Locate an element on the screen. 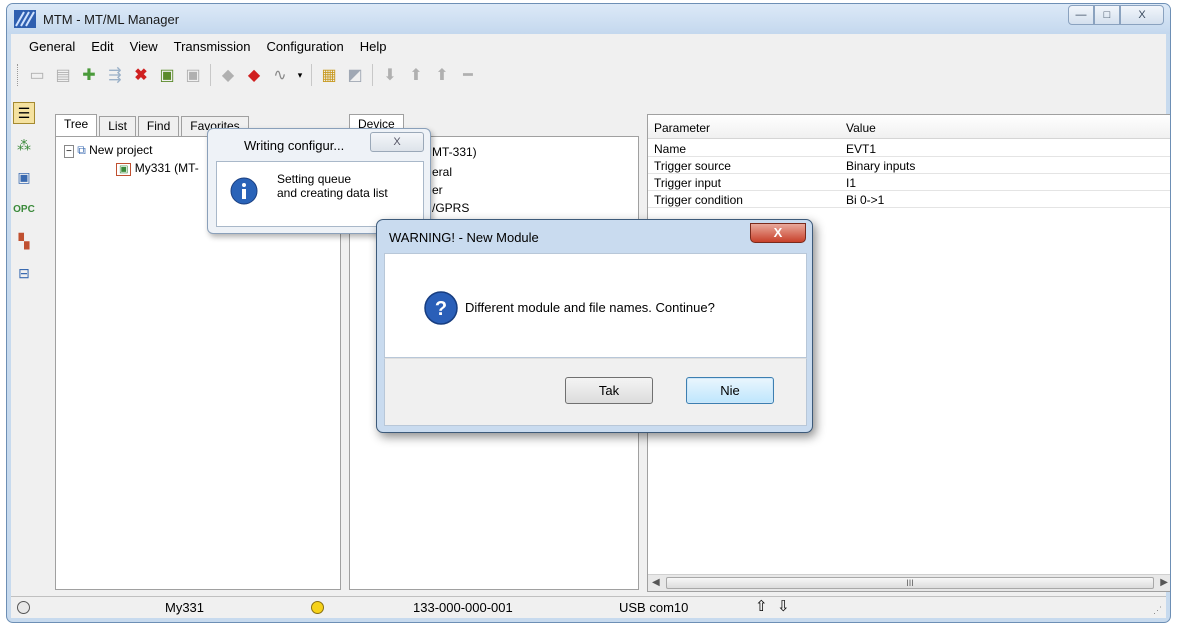 The image size is (1178, 628). param-name: Trigger source is located at coordinates (692, 166).